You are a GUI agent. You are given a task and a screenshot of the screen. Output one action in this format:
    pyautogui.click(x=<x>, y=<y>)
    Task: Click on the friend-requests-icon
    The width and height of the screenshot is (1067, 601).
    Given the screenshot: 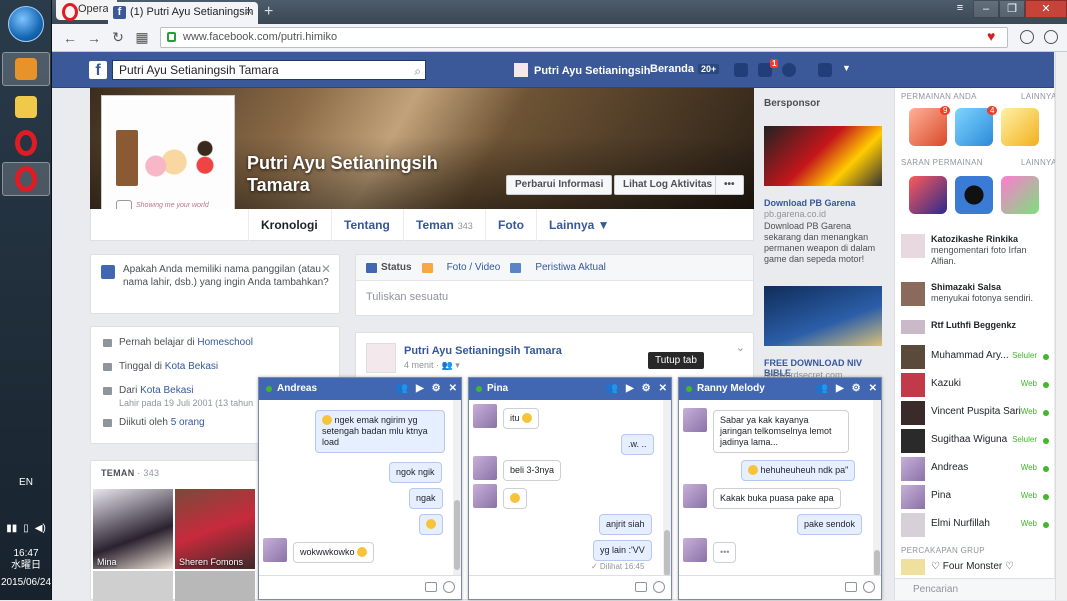 What is the action you would take?
    pyautogui.click(x=741, y=70)
    